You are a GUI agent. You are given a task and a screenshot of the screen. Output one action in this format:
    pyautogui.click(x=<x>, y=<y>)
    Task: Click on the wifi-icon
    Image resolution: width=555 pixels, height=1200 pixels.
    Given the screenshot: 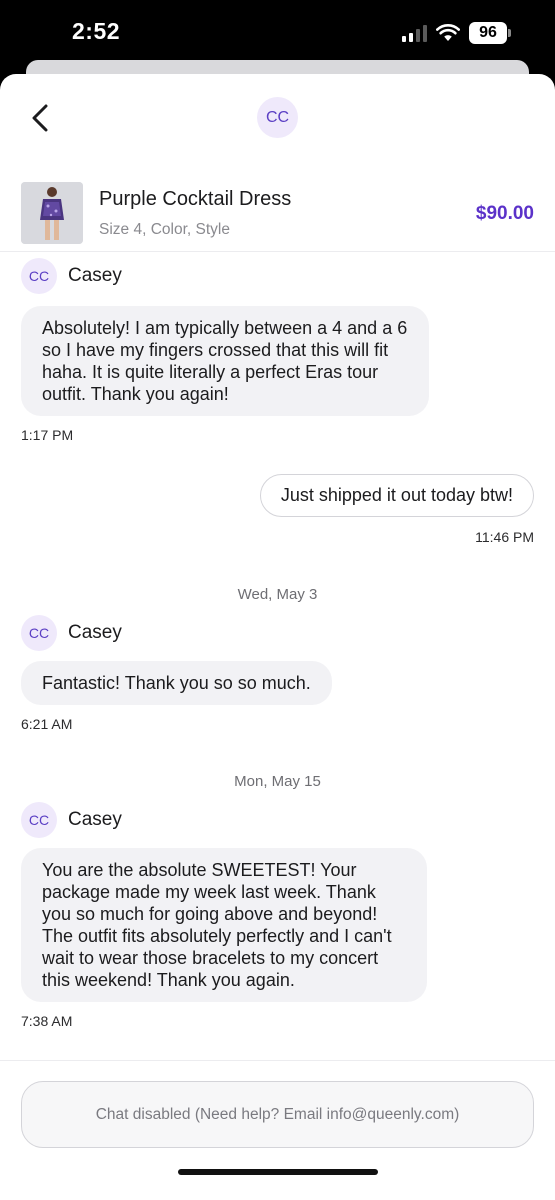 What is the action you would take?
    pyautogui.click(x=448, y=32)
    